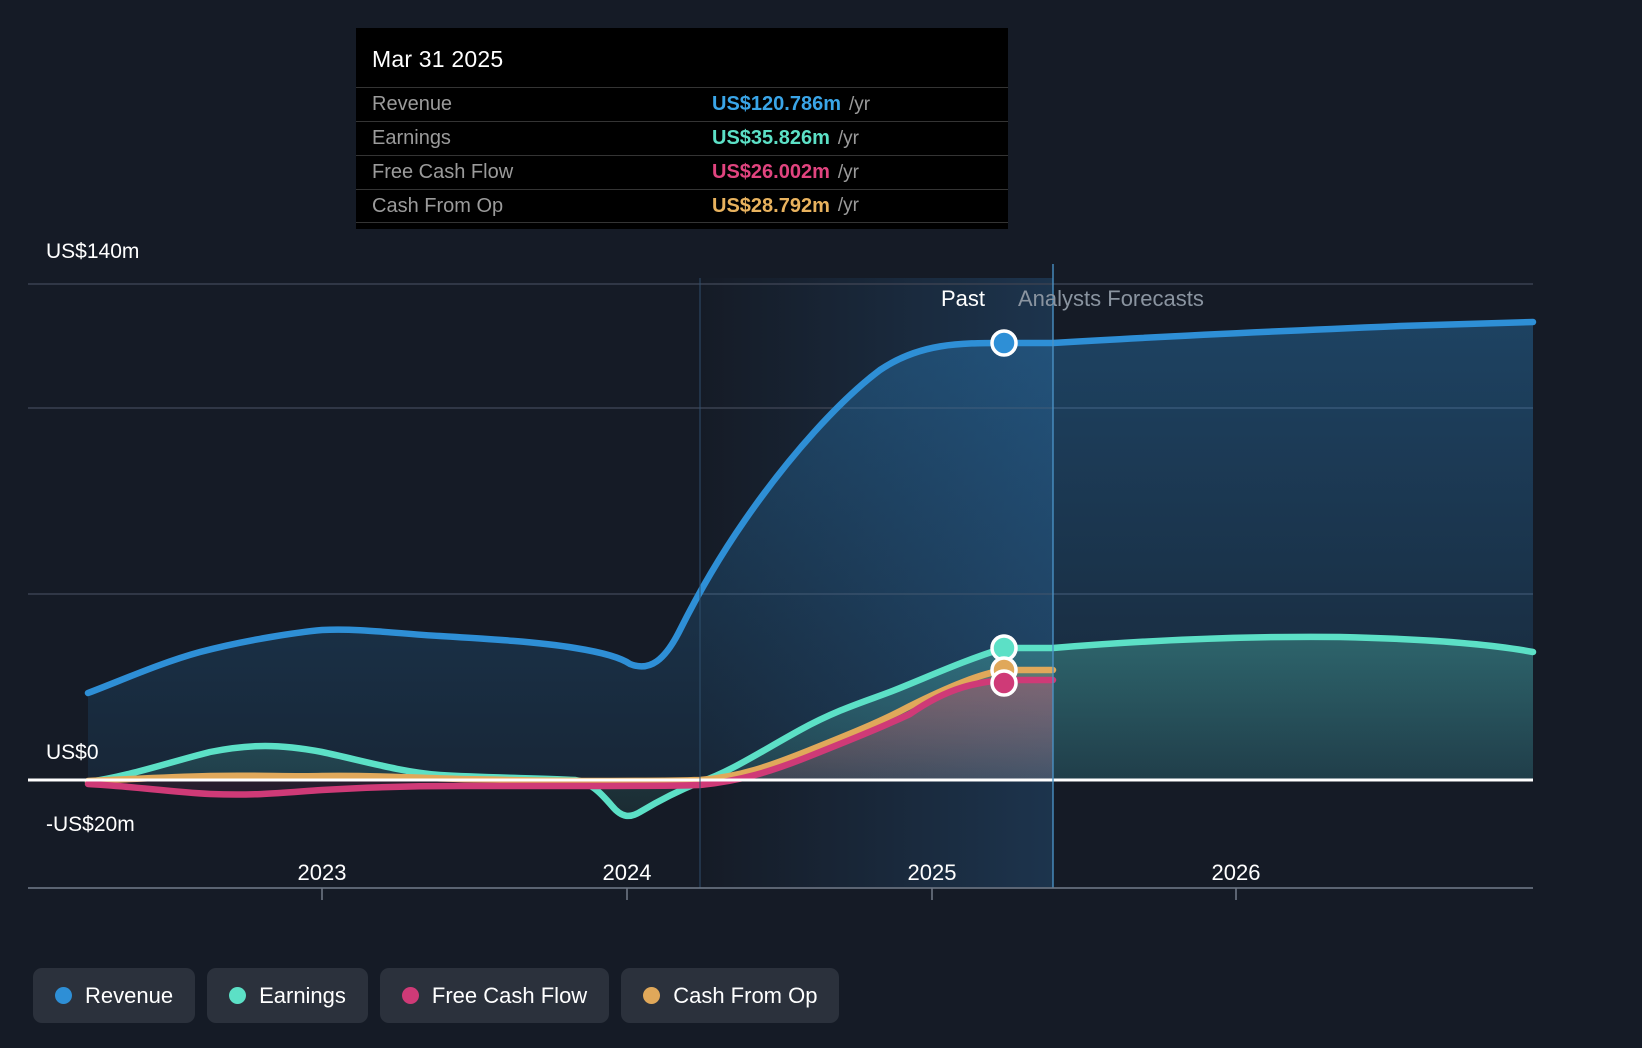 This screenshot has height=1048, width=1642. What do you see at coordinates (682, 206) in the screenshot?
I see `tooltip-row-cash-from-op: Cash From Op US$28.792m /yr` at bounding box center [682, 206].